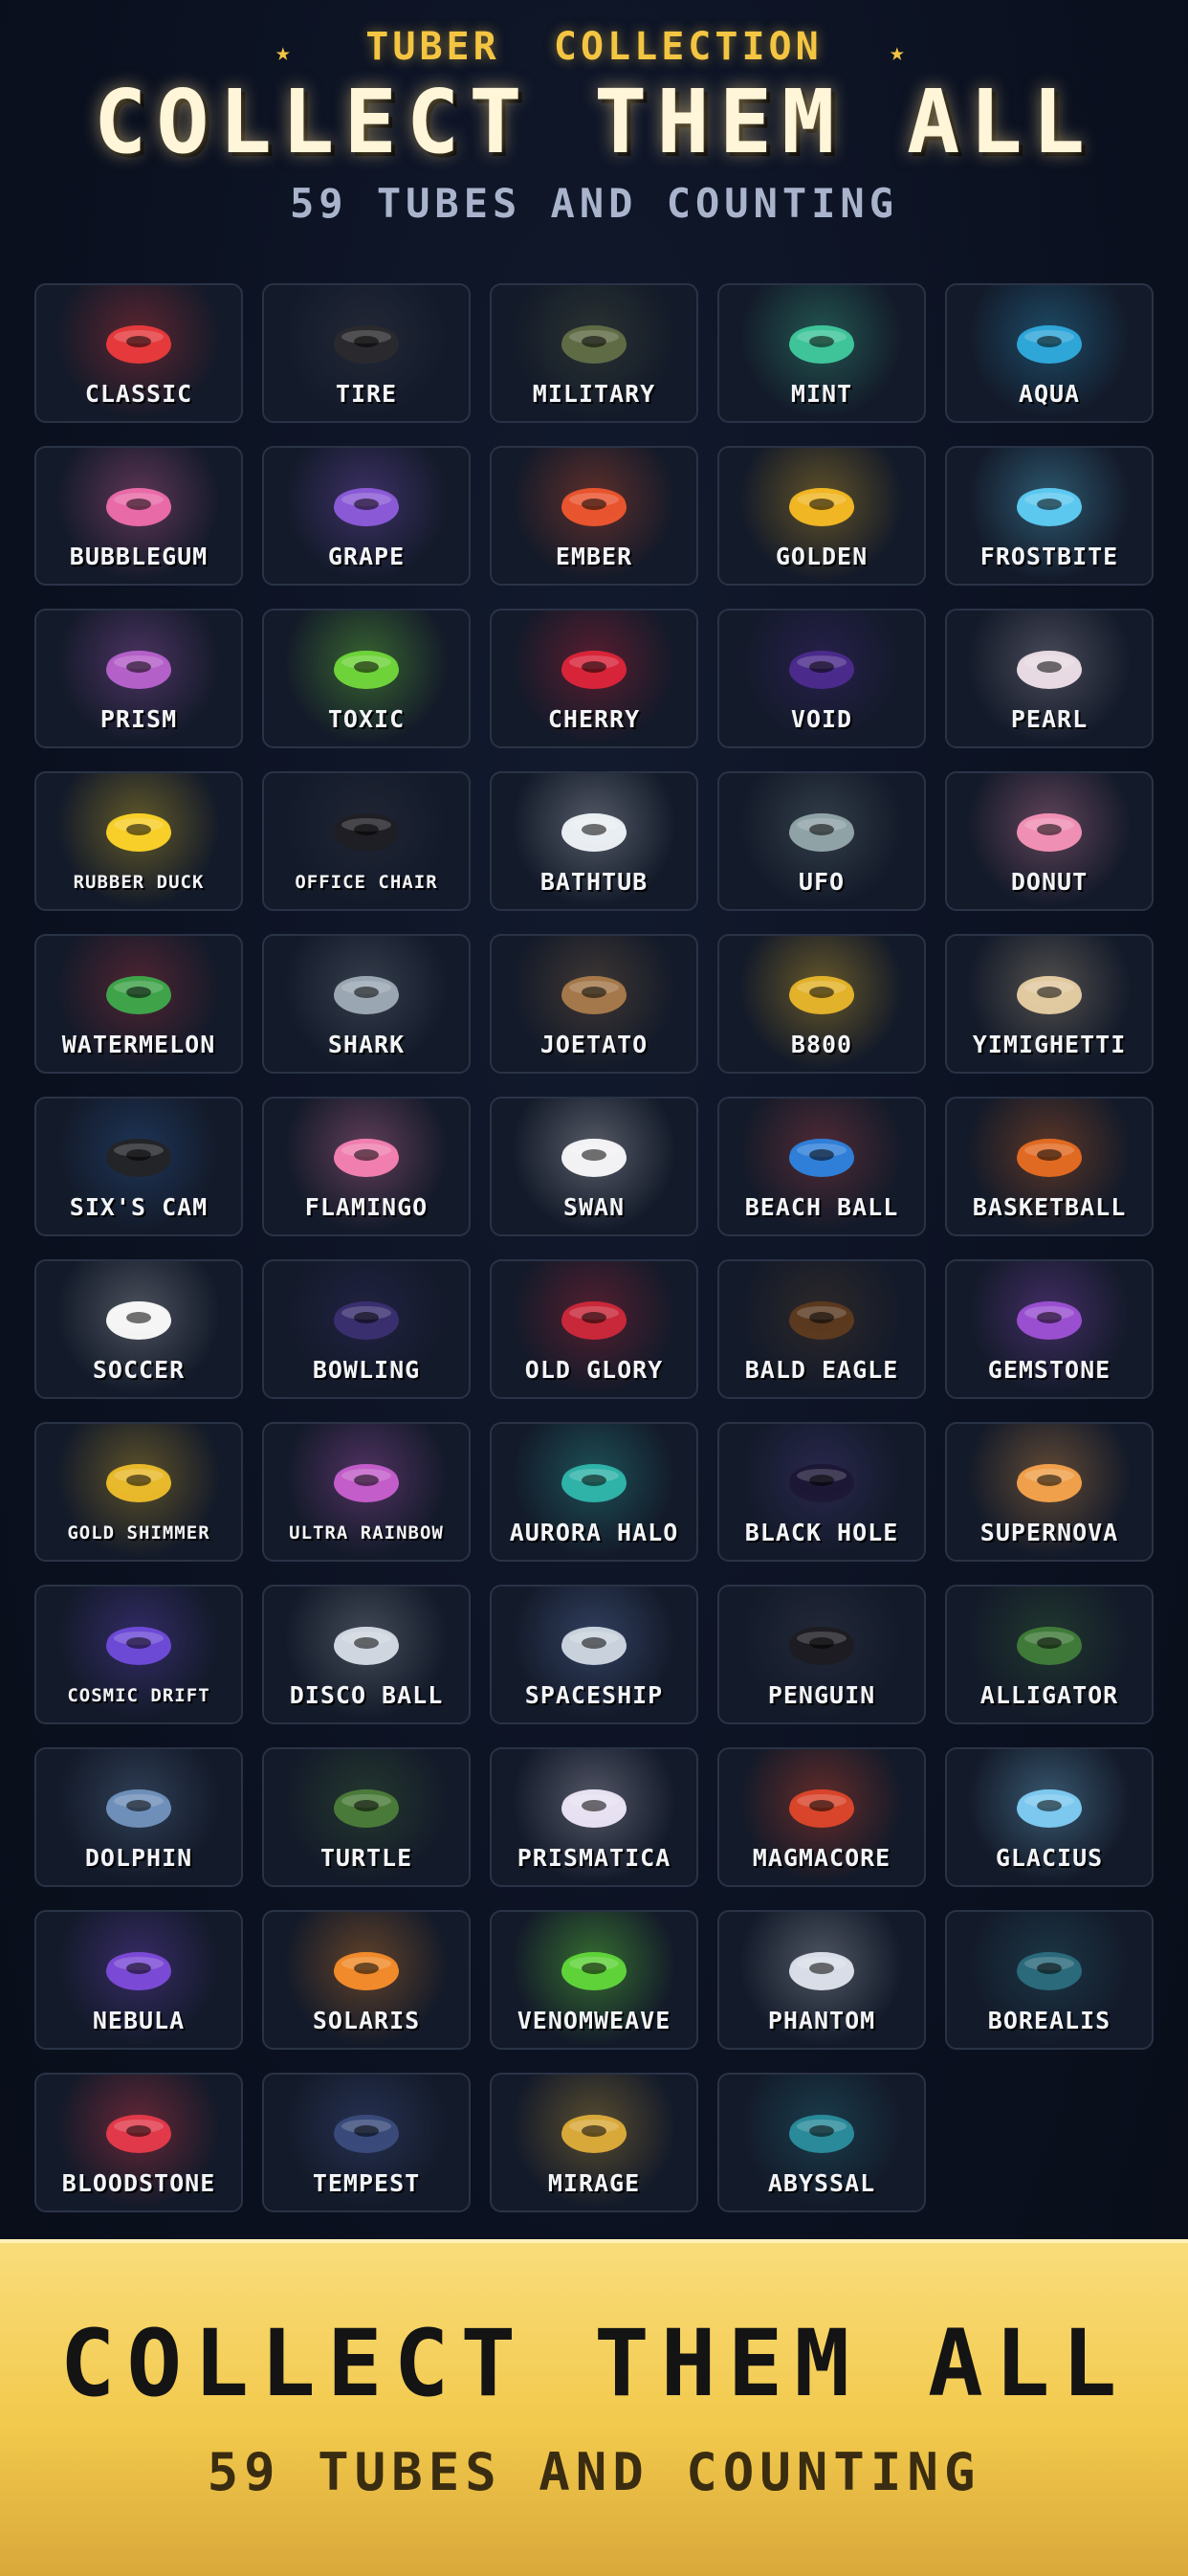  I want to click on donut-icon, so click(1049, 829).